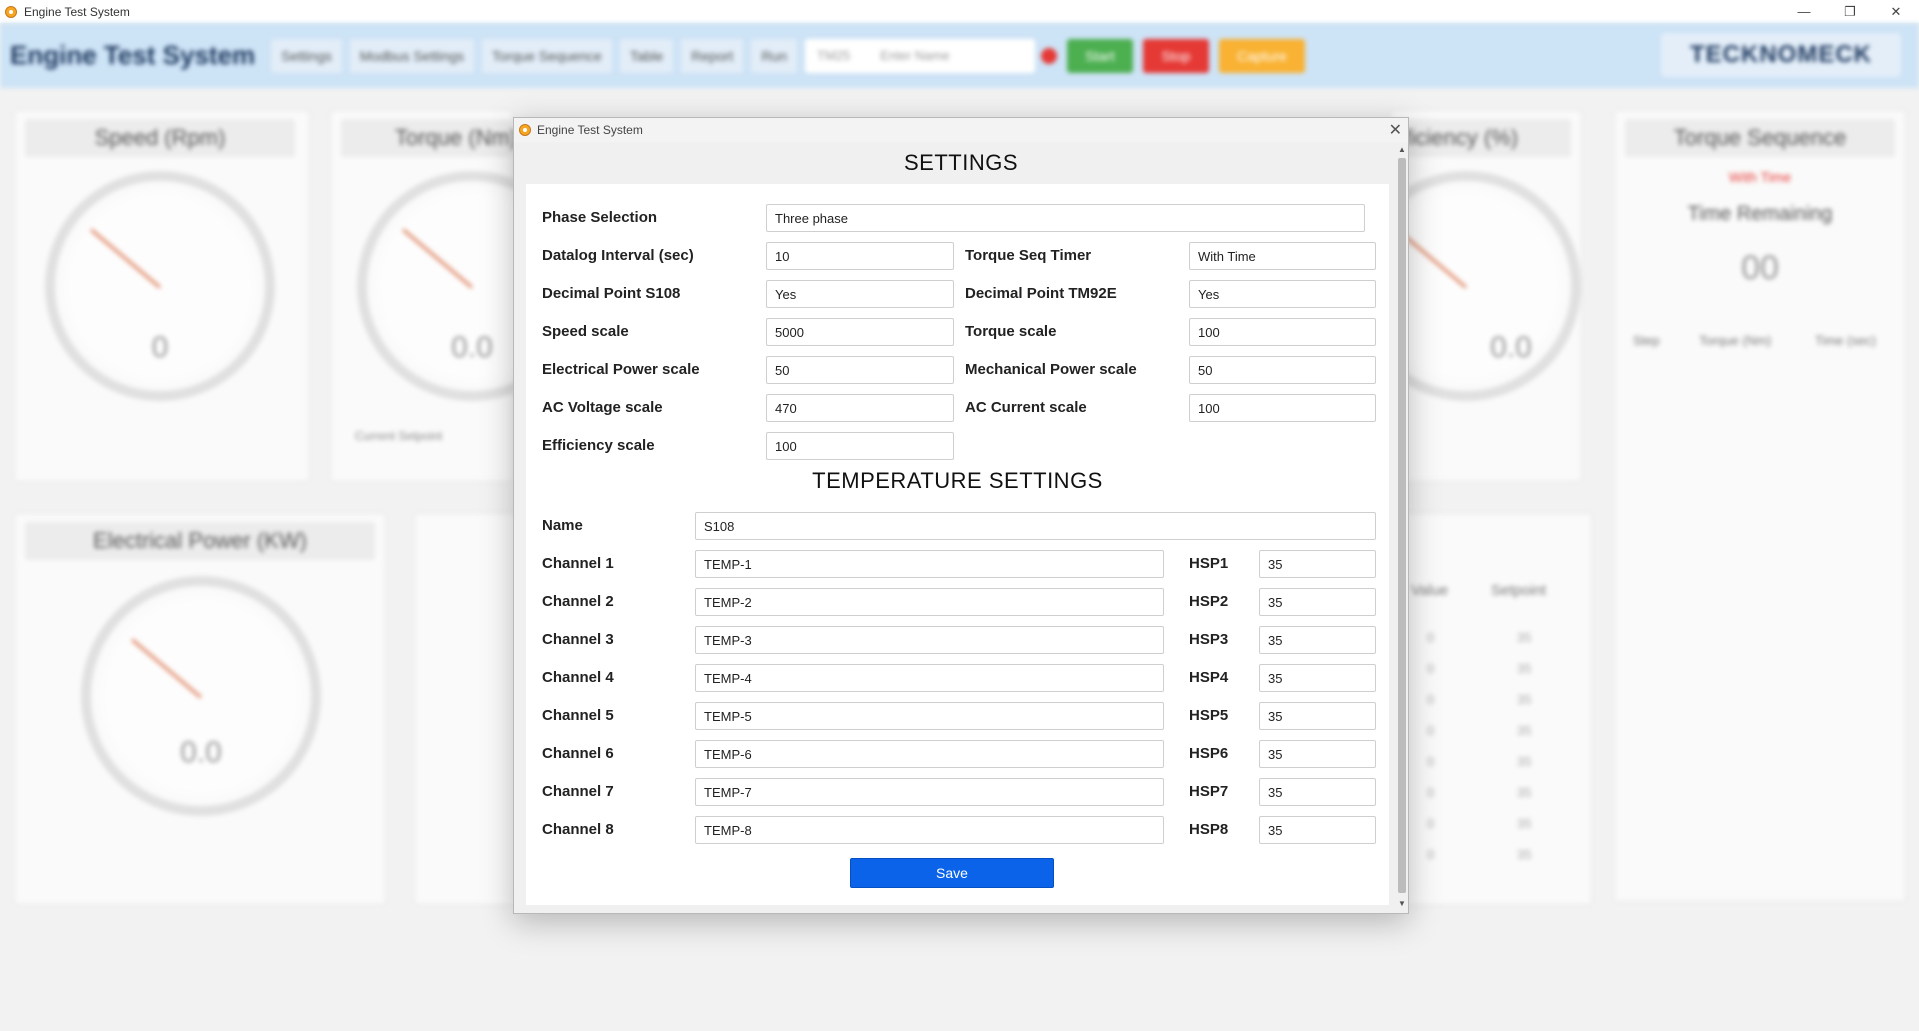  What do you see at coordinates (1430, 590) in the screenshot?
I see `temp-col-value: Value` at bounding box center [1430, 590].